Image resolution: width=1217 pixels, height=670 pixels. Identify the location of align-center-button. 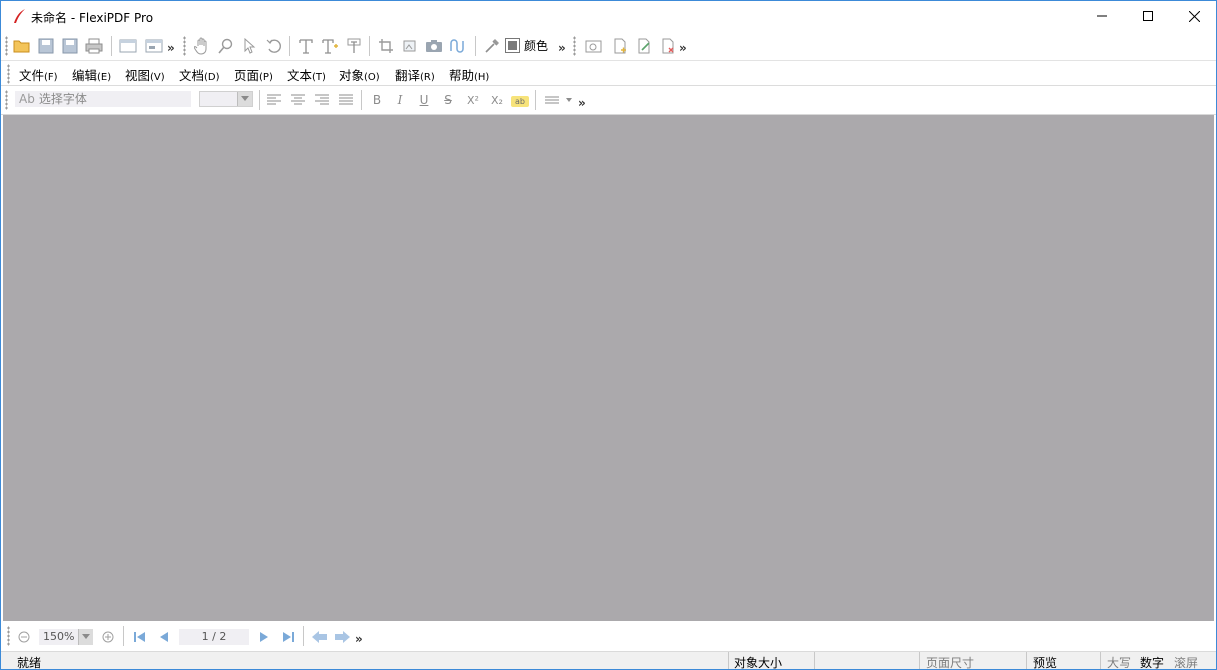
(298, 100).